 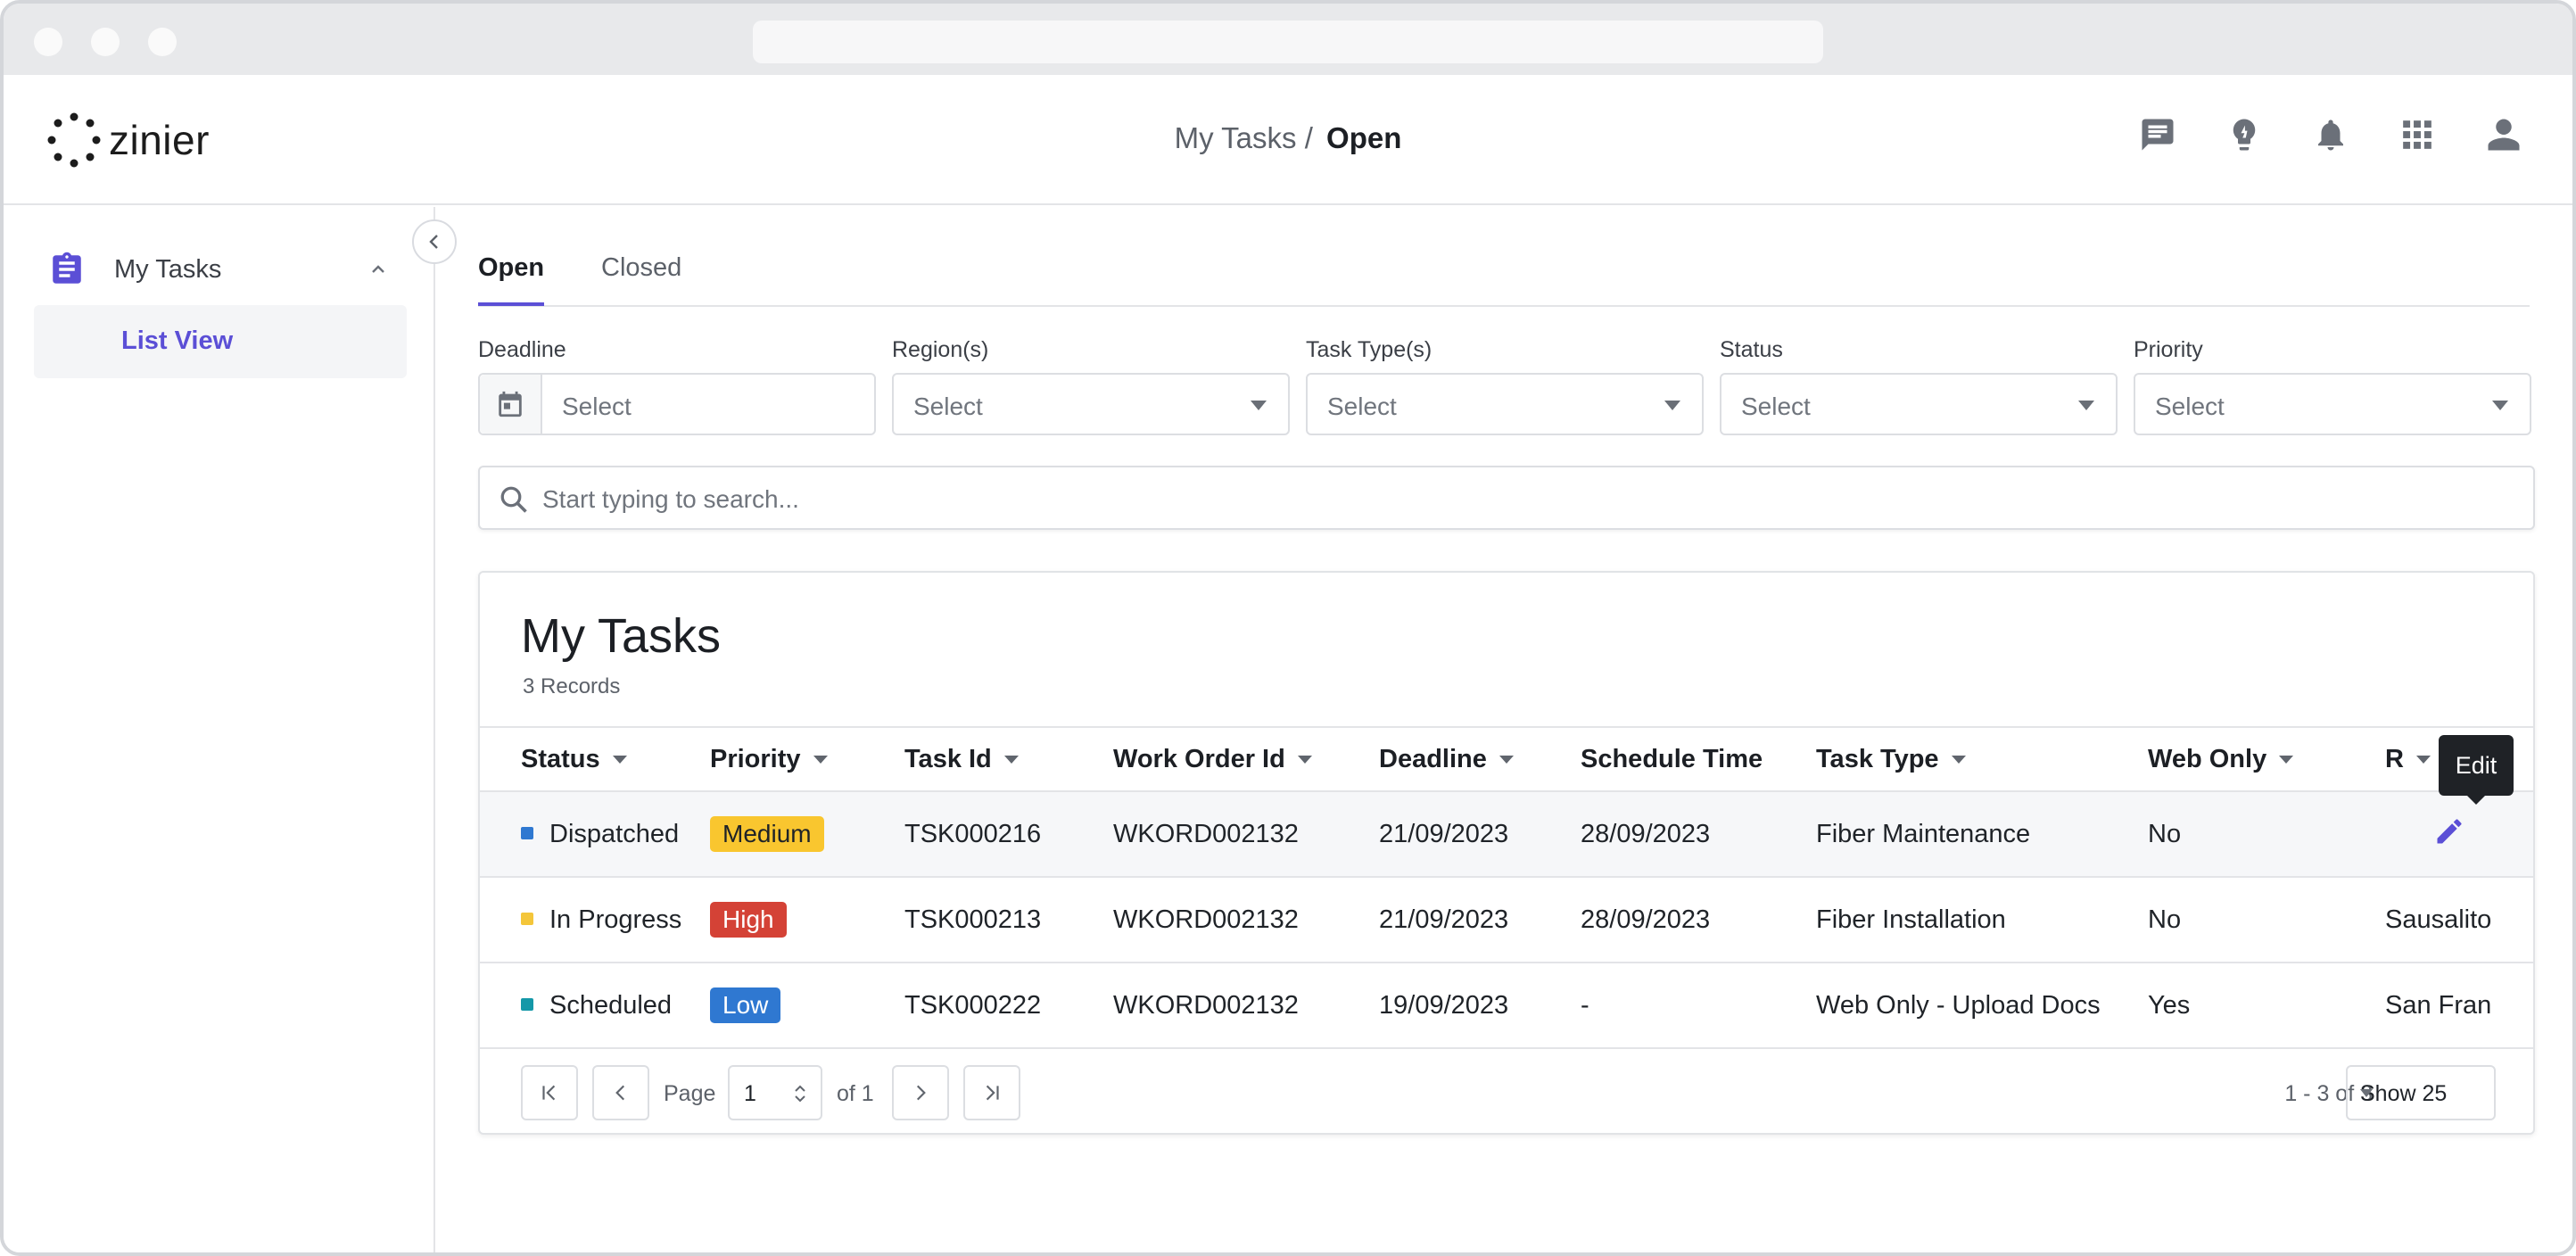 I want to click on last-page-button, so click(x=992, y=1092).